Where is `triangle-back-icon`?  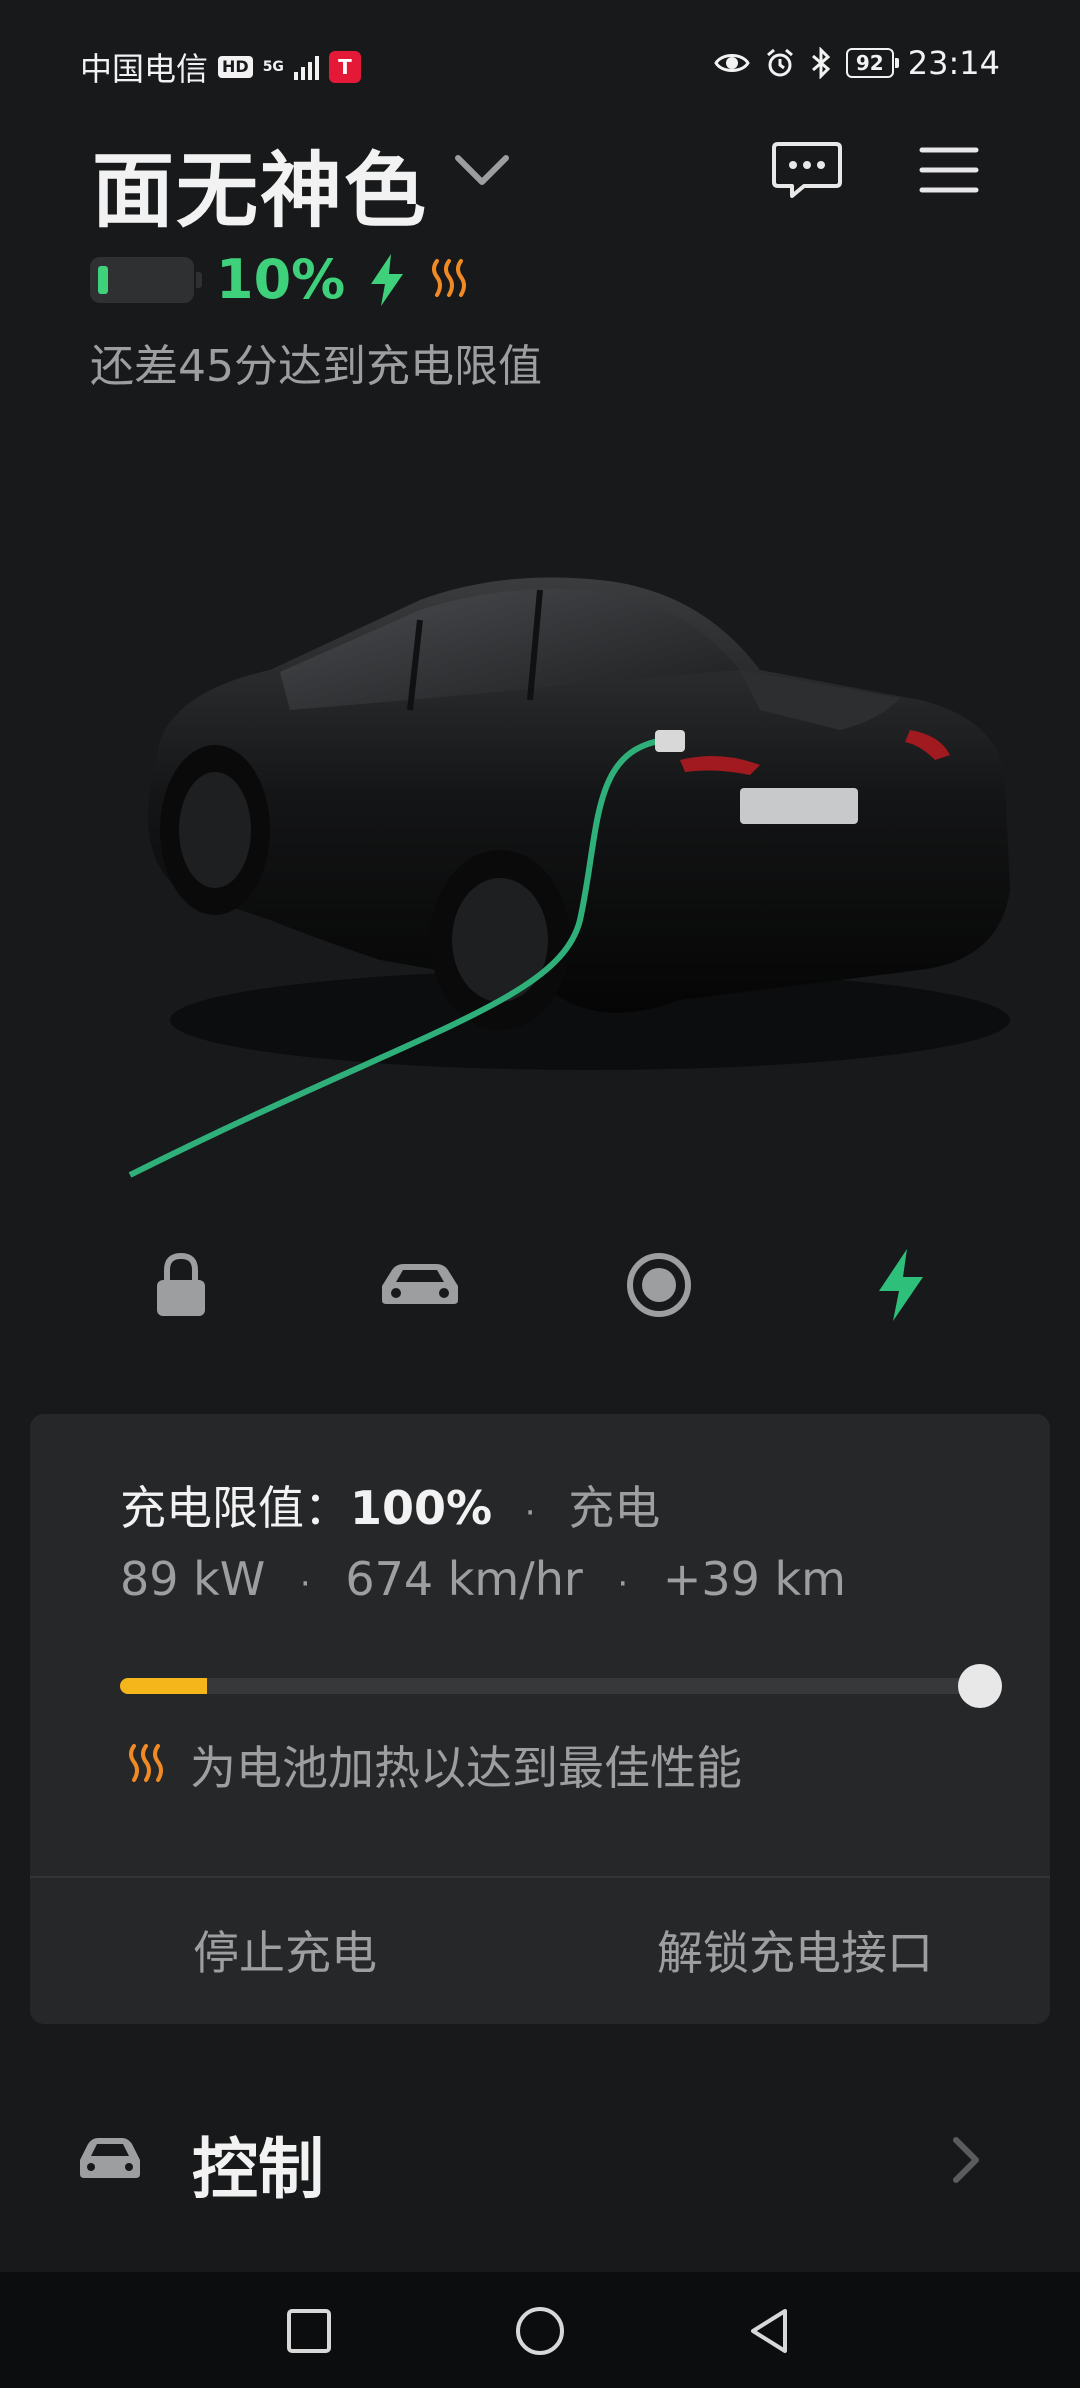 triangle-back-icon is located at coordinates (769, 2331).